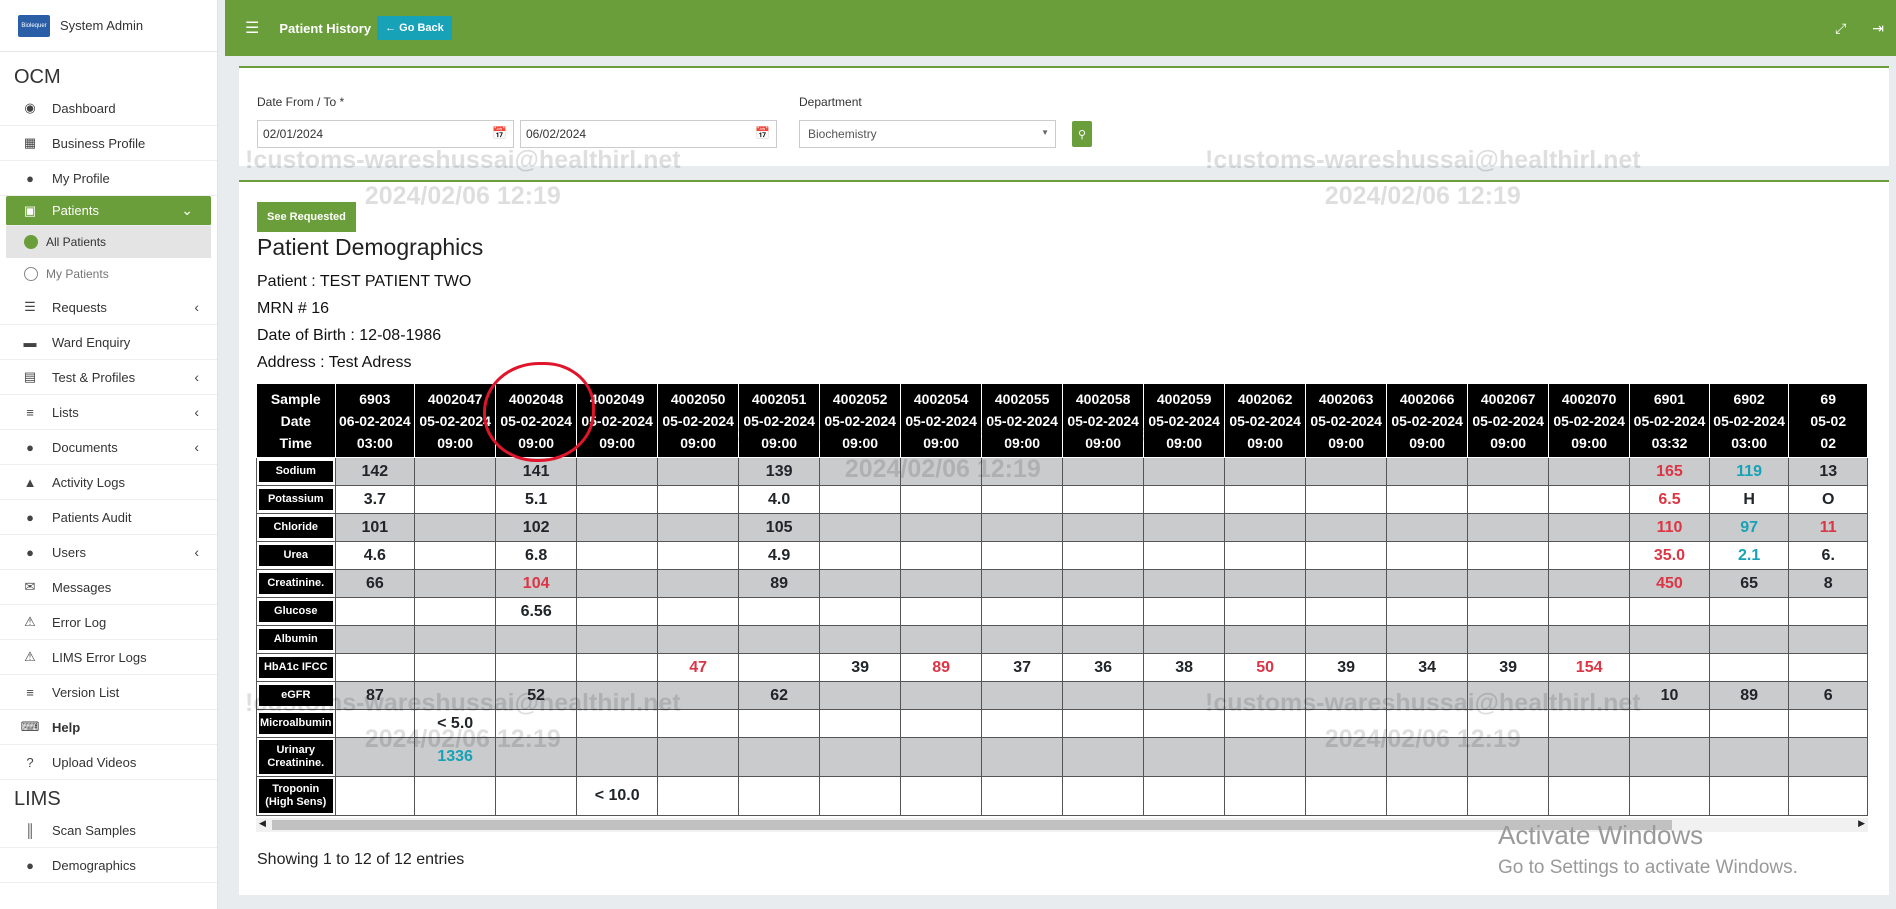 The image size is (1896, 909). What do you see at coordinates (536, 695) in the screenshot?
I see `result-cell: 52` at bounding box center [536, 695].